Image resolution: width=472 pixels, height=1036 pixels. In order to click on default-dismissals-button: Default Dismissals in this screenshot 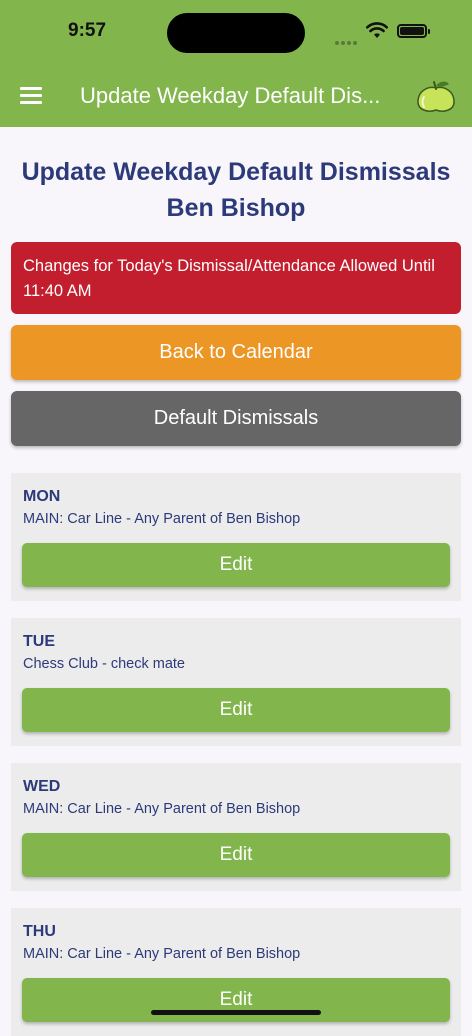, I will do `click(236, 418)`.